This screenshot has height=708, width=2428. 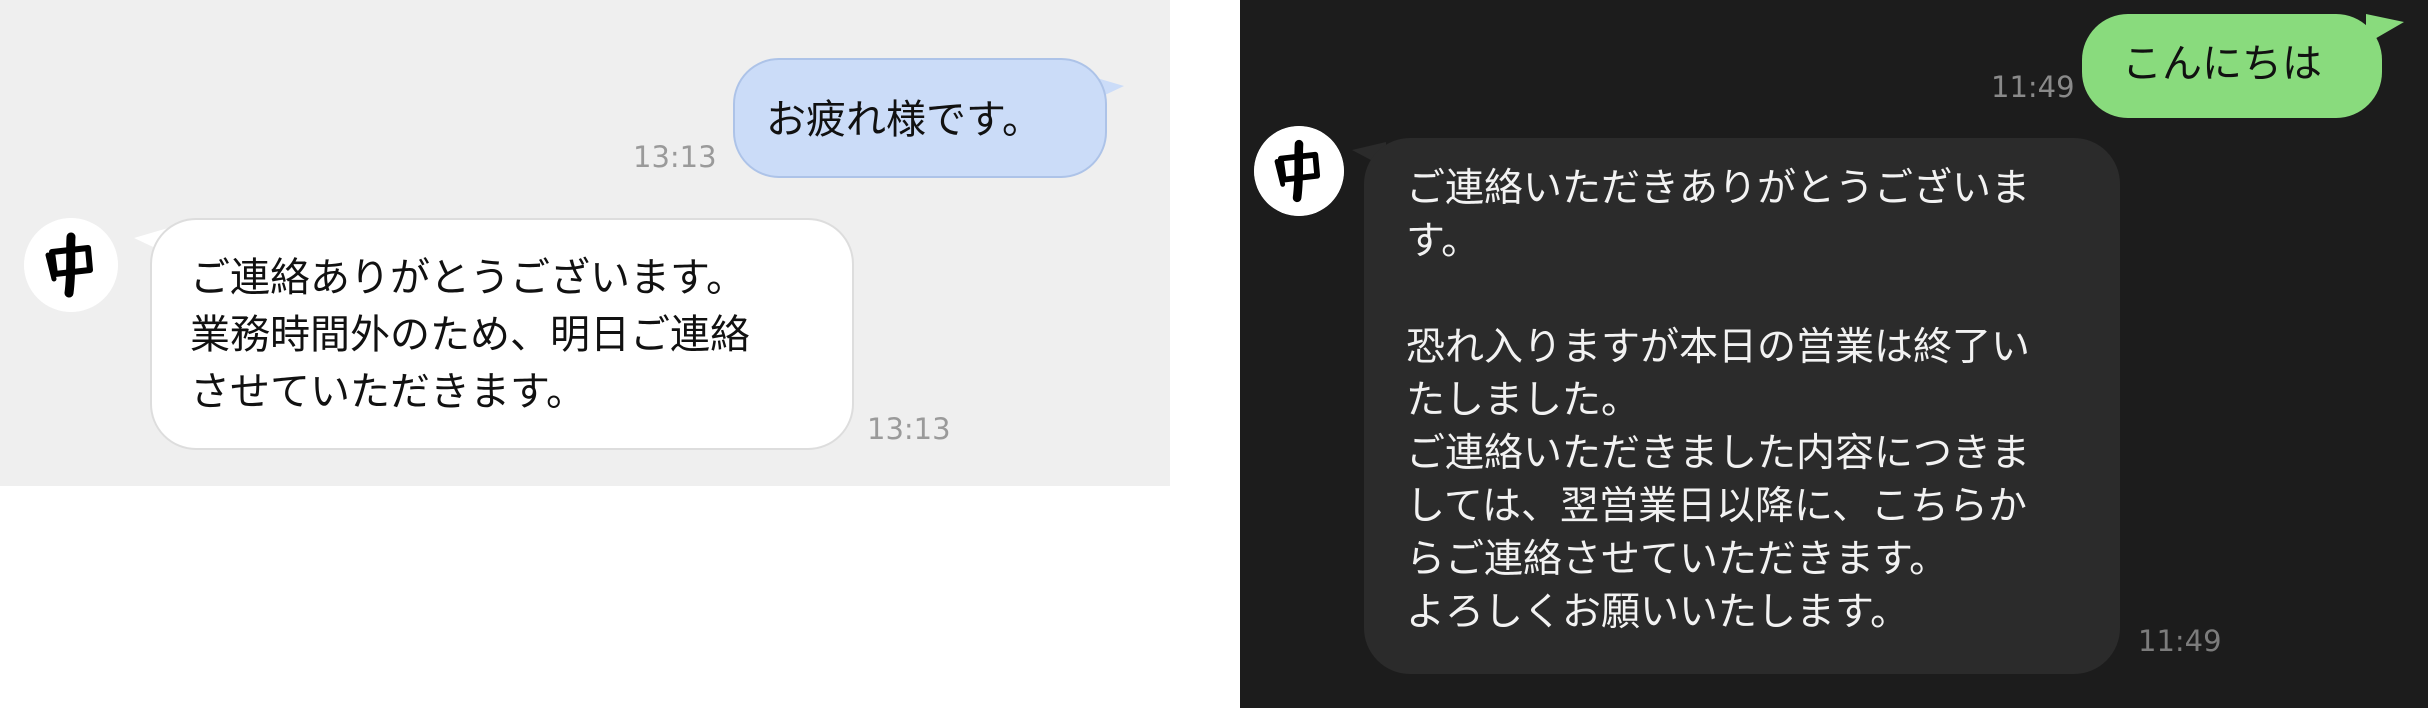 What do you see at coordinates (909, 429) in the screenshot?
I see `incoming-message-time: 13:13` at bounding box center [909, 429].